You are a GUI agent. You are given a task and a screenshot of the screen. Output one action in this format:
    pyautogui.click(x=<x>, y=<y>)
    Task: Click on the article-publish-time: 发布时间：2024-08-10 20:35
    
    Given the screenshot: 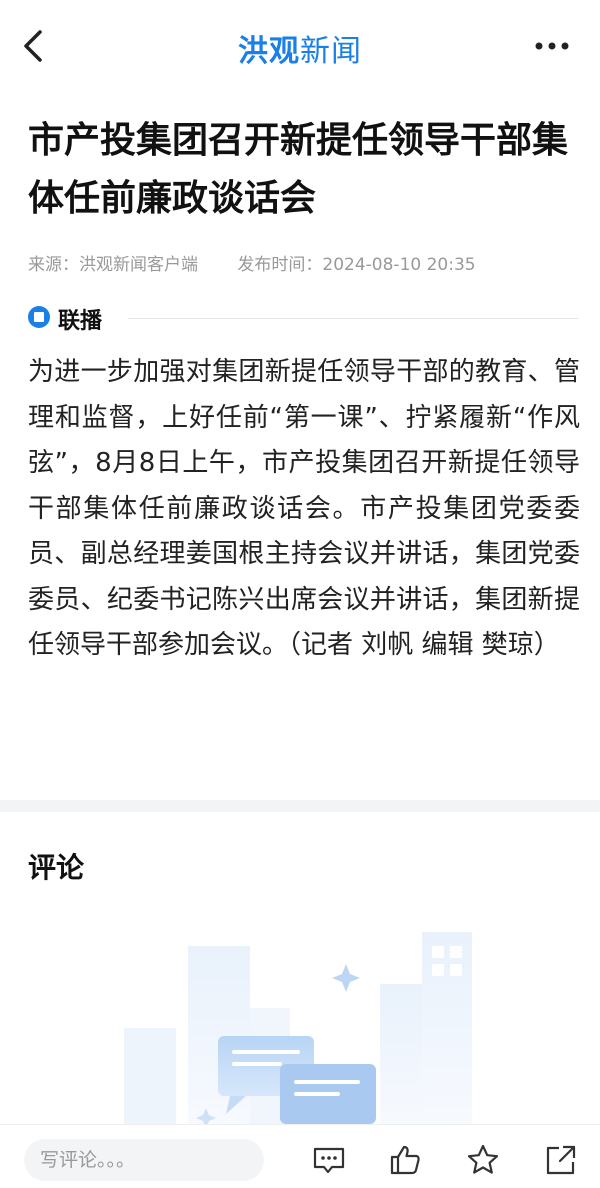 What is the action you would take?
    pyautogui.click(x=356, y=265)
    